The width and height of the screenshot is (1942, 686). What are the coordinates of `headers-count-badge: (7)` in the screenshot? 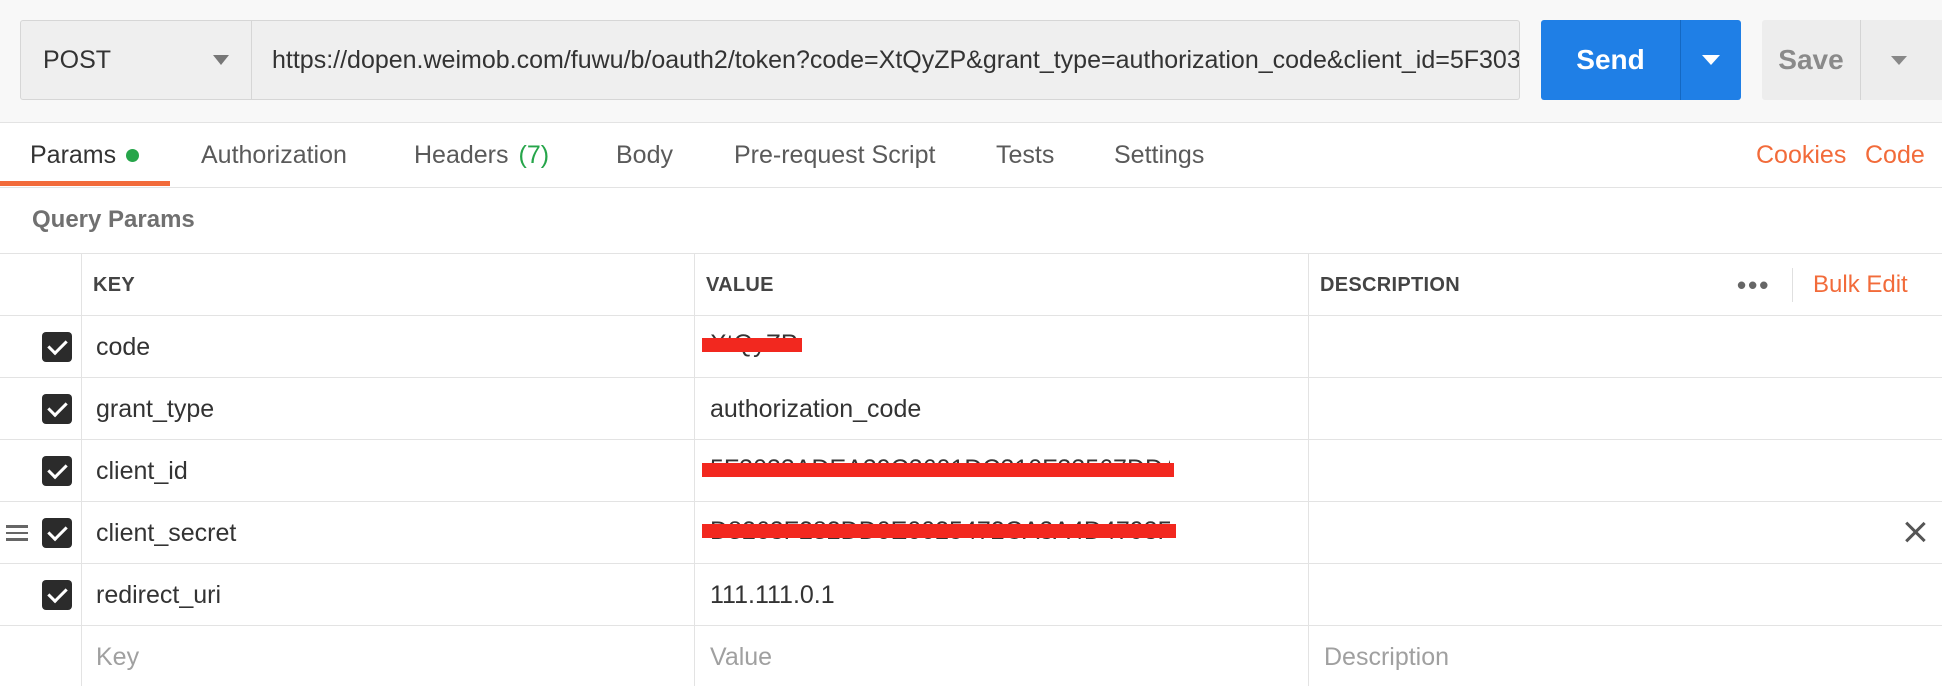 It's located at (534, 154).